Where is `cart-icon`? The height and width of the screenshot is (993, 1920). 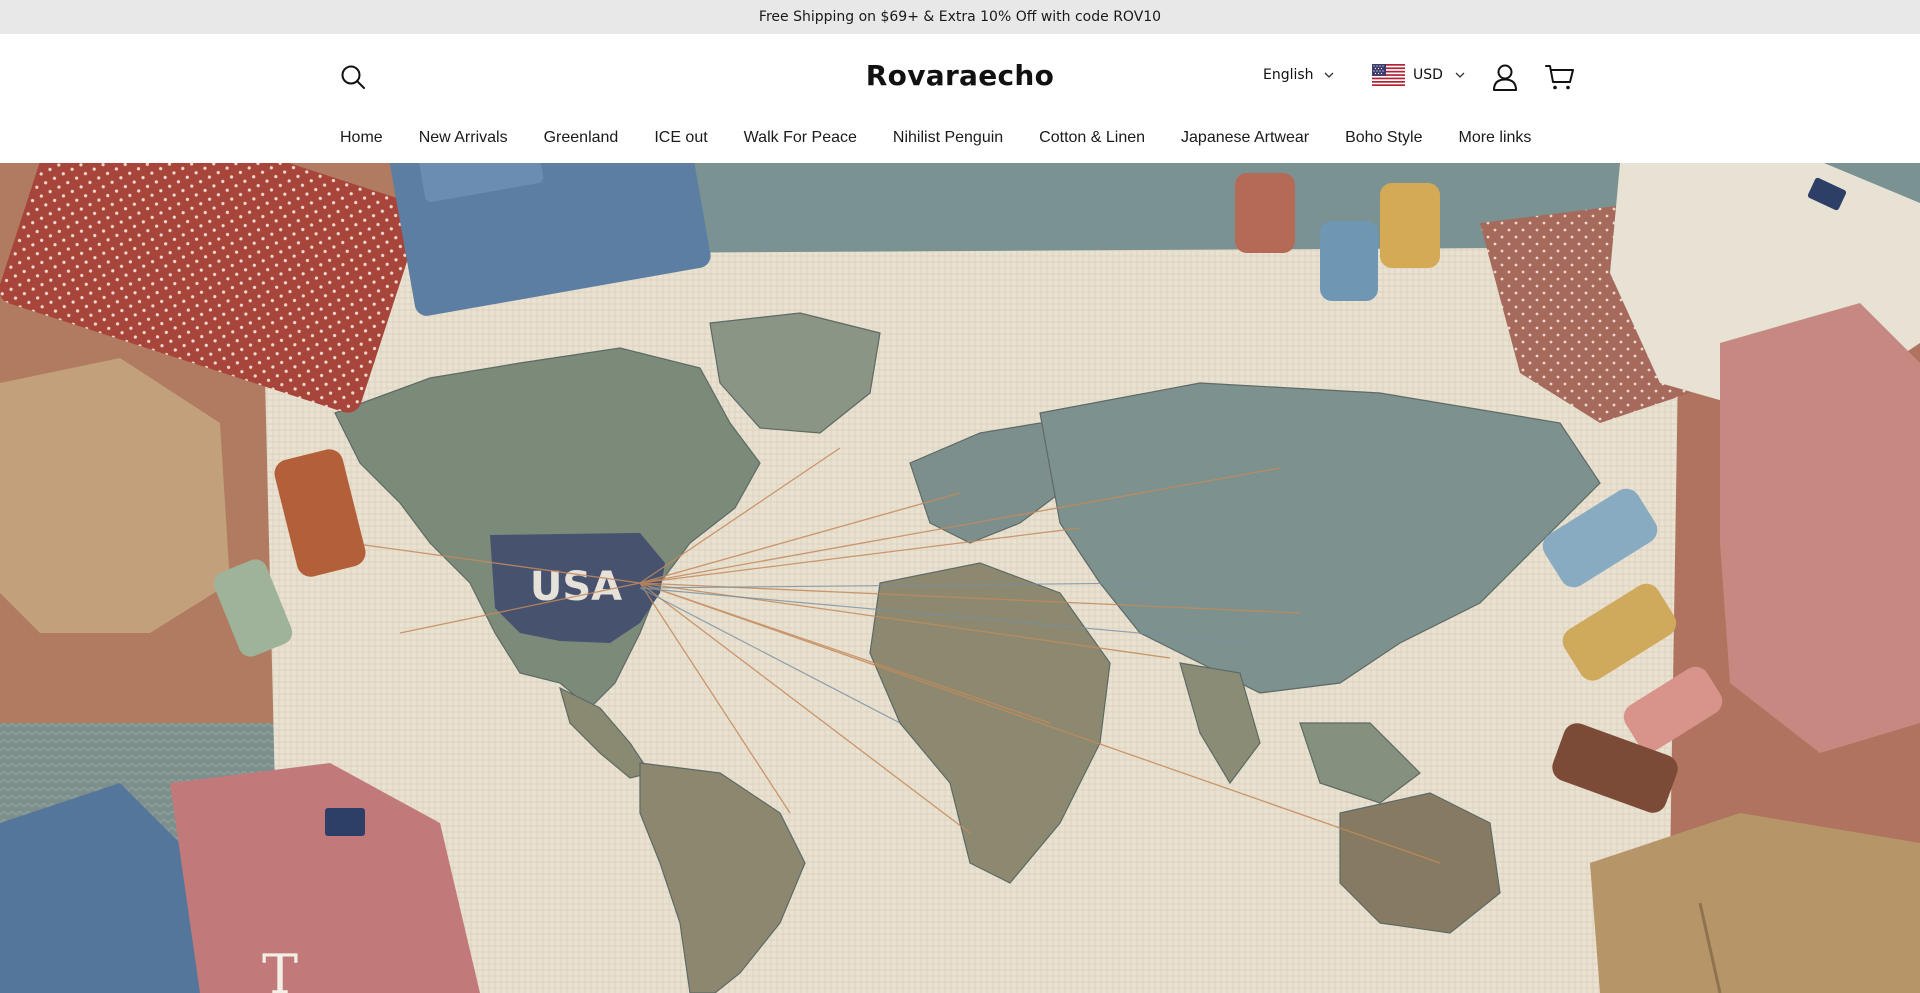
cart-icon is located at coordinates (1559, 77).